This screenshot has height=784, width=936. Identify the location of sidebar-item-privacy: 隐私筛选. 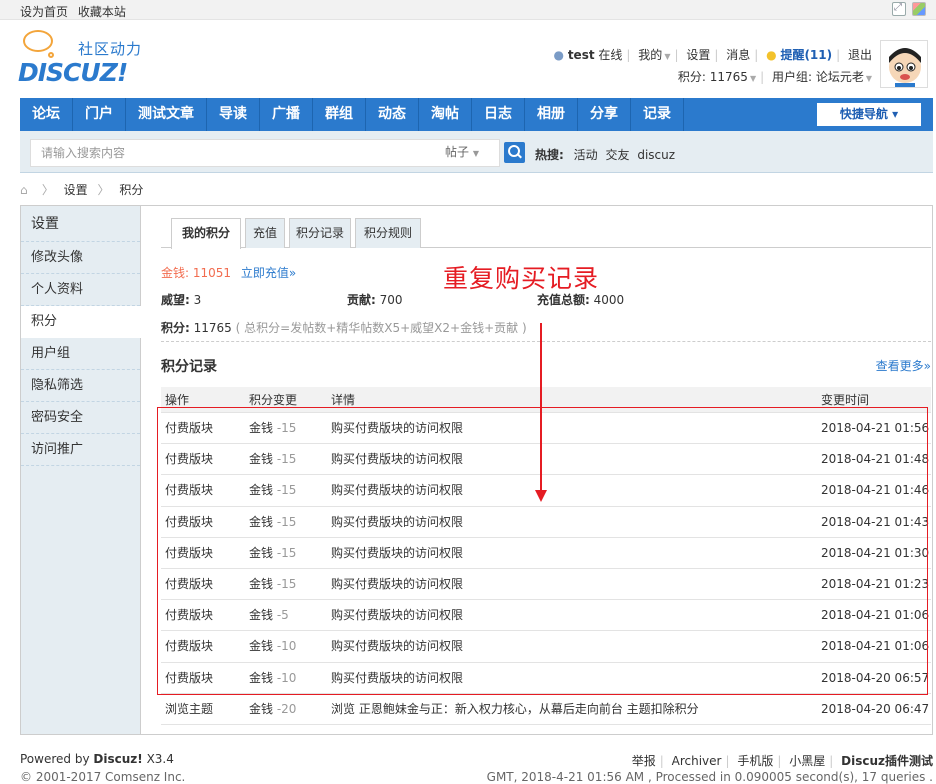
(80, 386).